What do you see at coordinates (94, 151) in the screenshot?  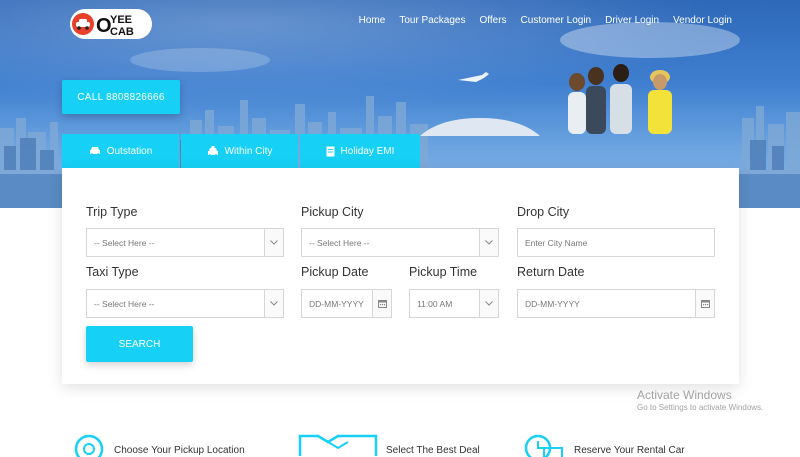 I see `car-icon` at bounding box center [94, 151].